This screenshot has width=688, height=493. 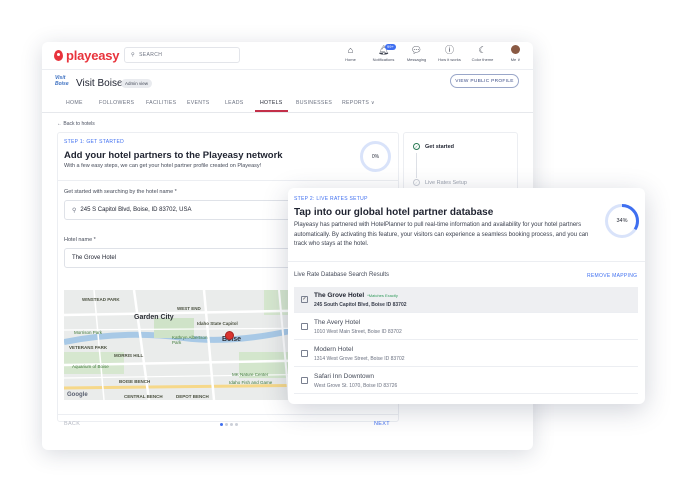 I want to click on tab-facilities: FACILITIES, so click(x=161, y=103).